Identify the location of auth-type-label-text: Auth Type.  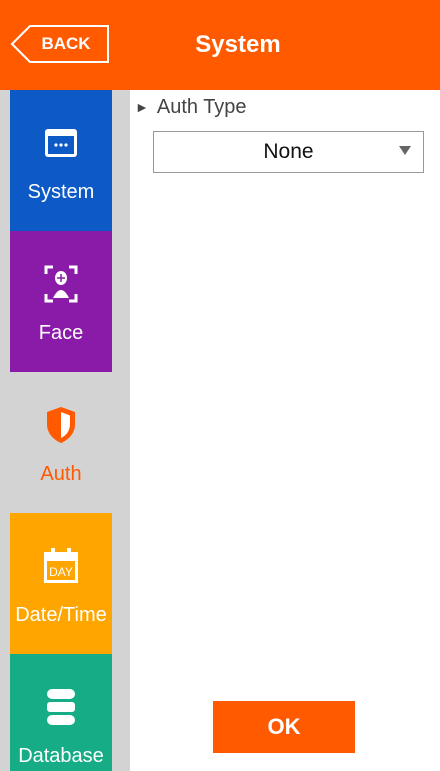
(201, 106).